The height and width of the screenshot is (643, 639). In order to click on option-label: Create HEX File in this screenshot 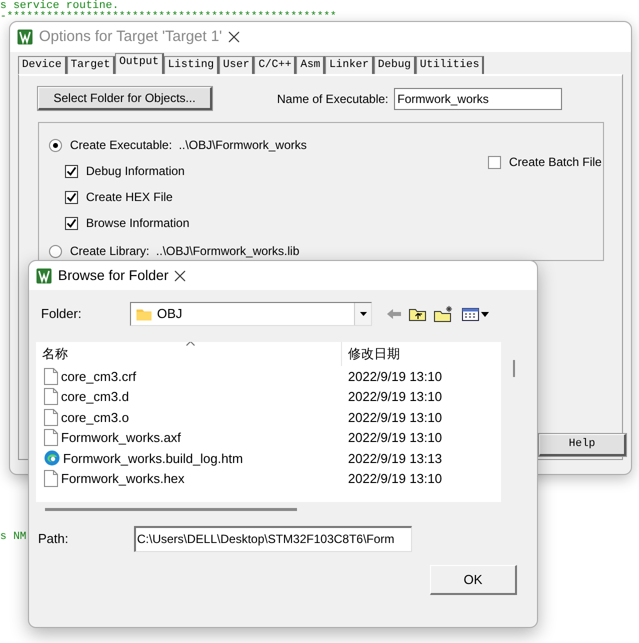, I will do `click(129, 197)`.